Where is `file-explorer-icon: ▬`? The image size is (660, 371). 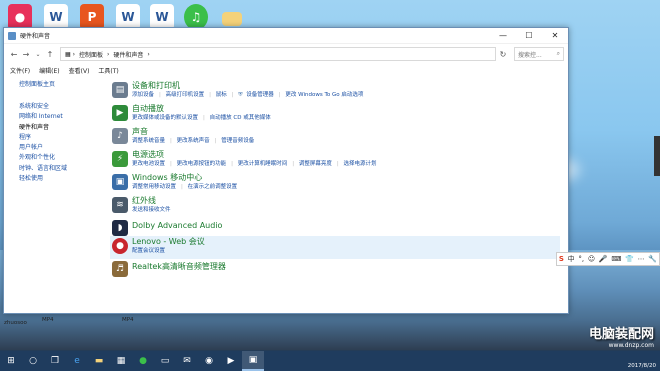 file-explorer-icon: ▬ is located at coordinates (99, 361).